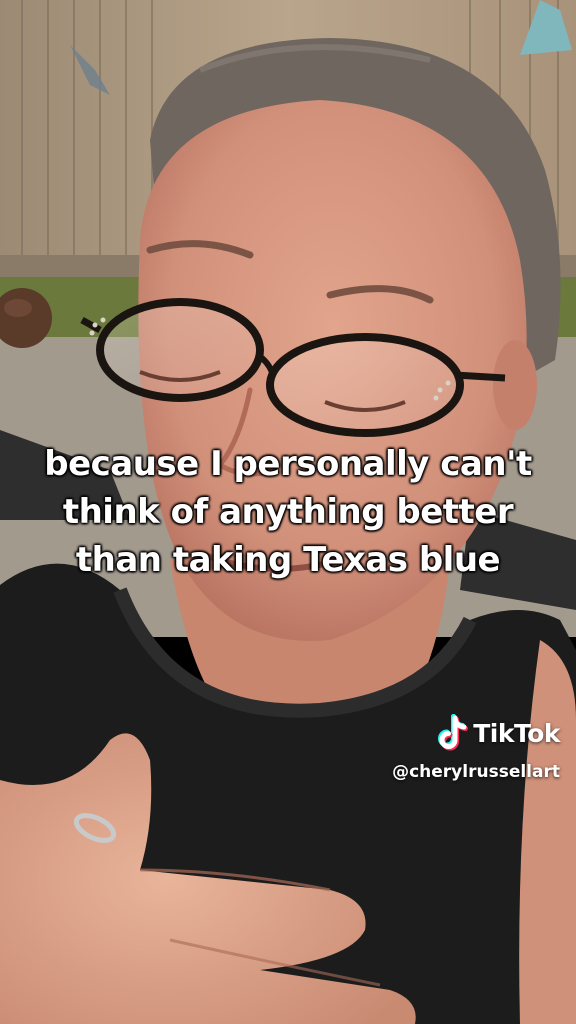 The width and height of the screenshot is (576, 1024). I want to click on caption-line: think of anything better, so click(288, 512).